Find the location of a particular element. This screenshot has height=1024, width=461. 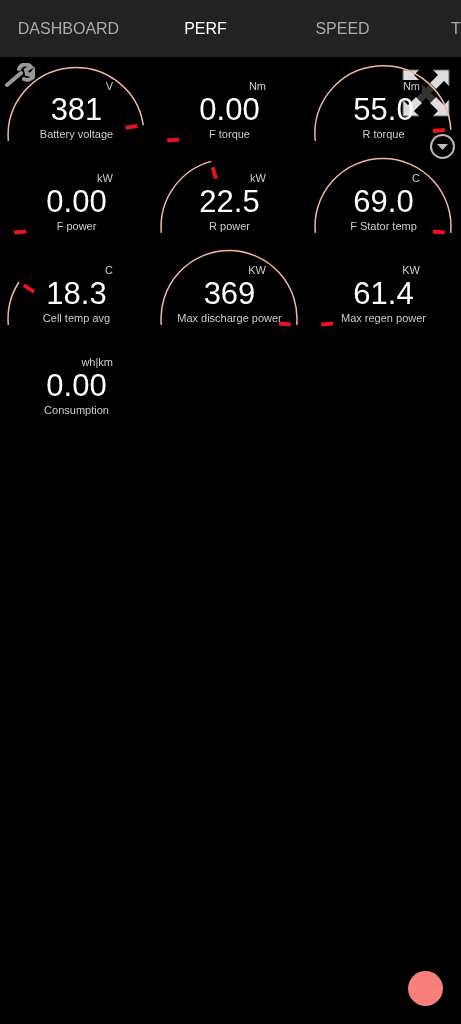

gauge-value: 18.3 is located at coordinates (76, 294).